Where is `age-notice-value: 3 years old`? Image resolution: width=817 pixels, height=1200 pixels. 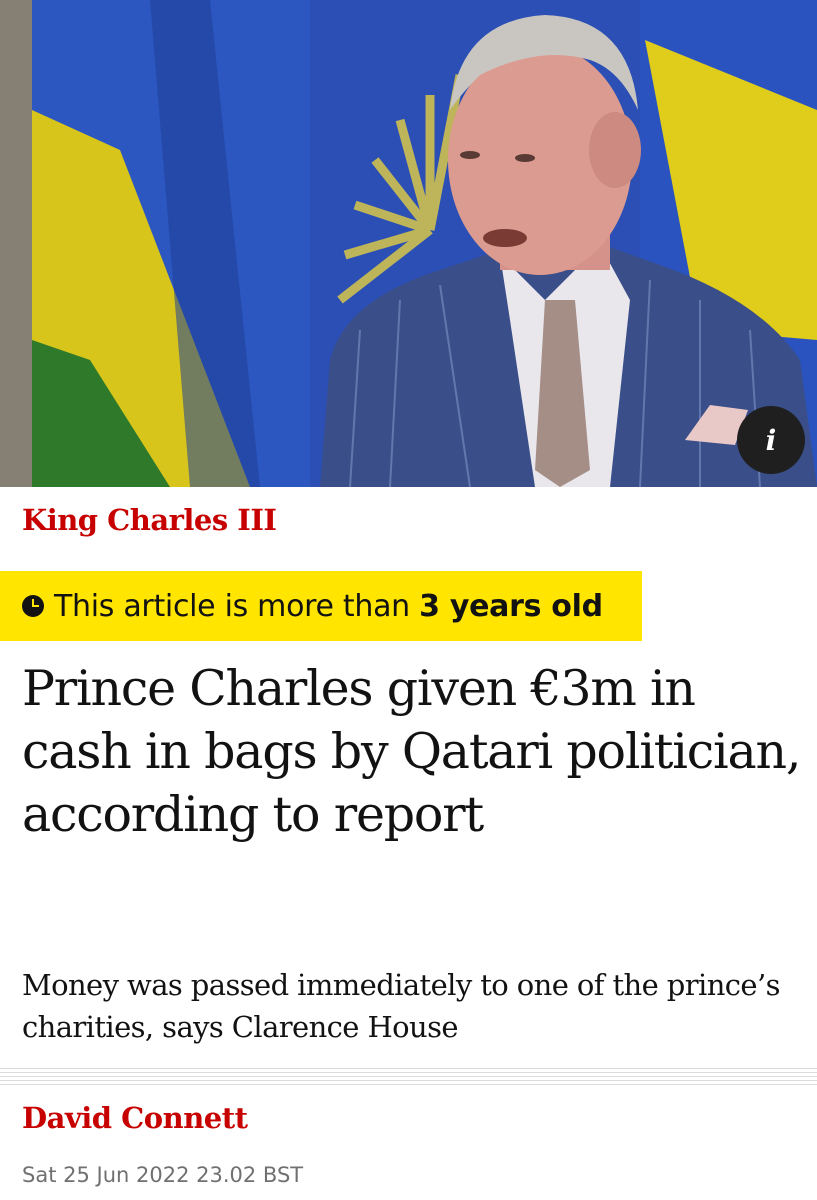
age-notice-value: 3 years old is located at coordinates (511, 606).